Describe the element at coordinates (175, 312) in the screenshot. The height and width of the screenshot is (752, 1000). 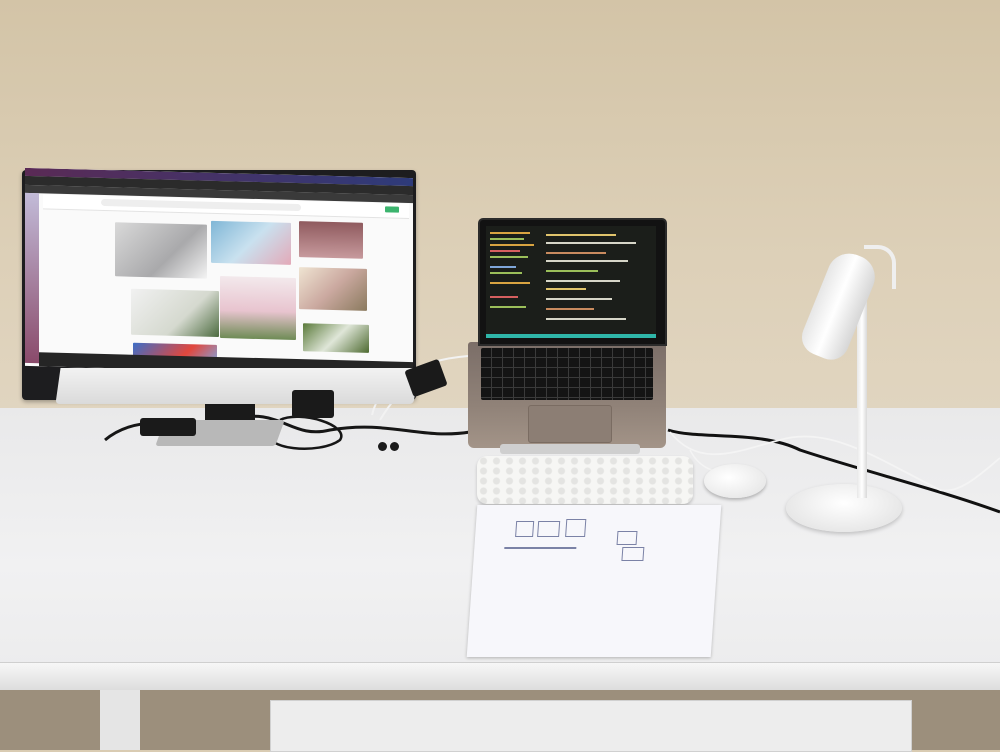
I see `photo-white-bloom` at that location.